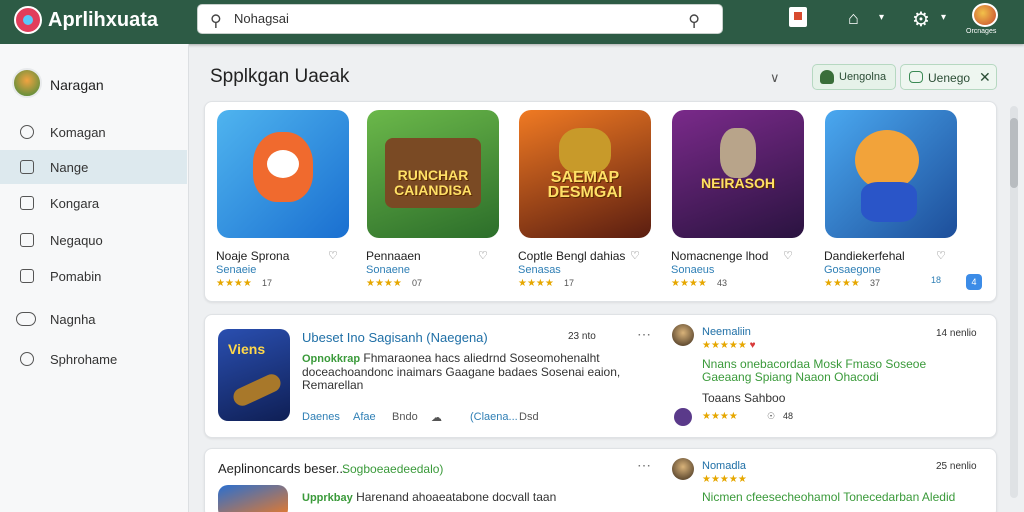 Image resolution: width=1024 pixels, height=512 pixels. I want to click on filter-chip-label: Uenego, so click(949, 78).